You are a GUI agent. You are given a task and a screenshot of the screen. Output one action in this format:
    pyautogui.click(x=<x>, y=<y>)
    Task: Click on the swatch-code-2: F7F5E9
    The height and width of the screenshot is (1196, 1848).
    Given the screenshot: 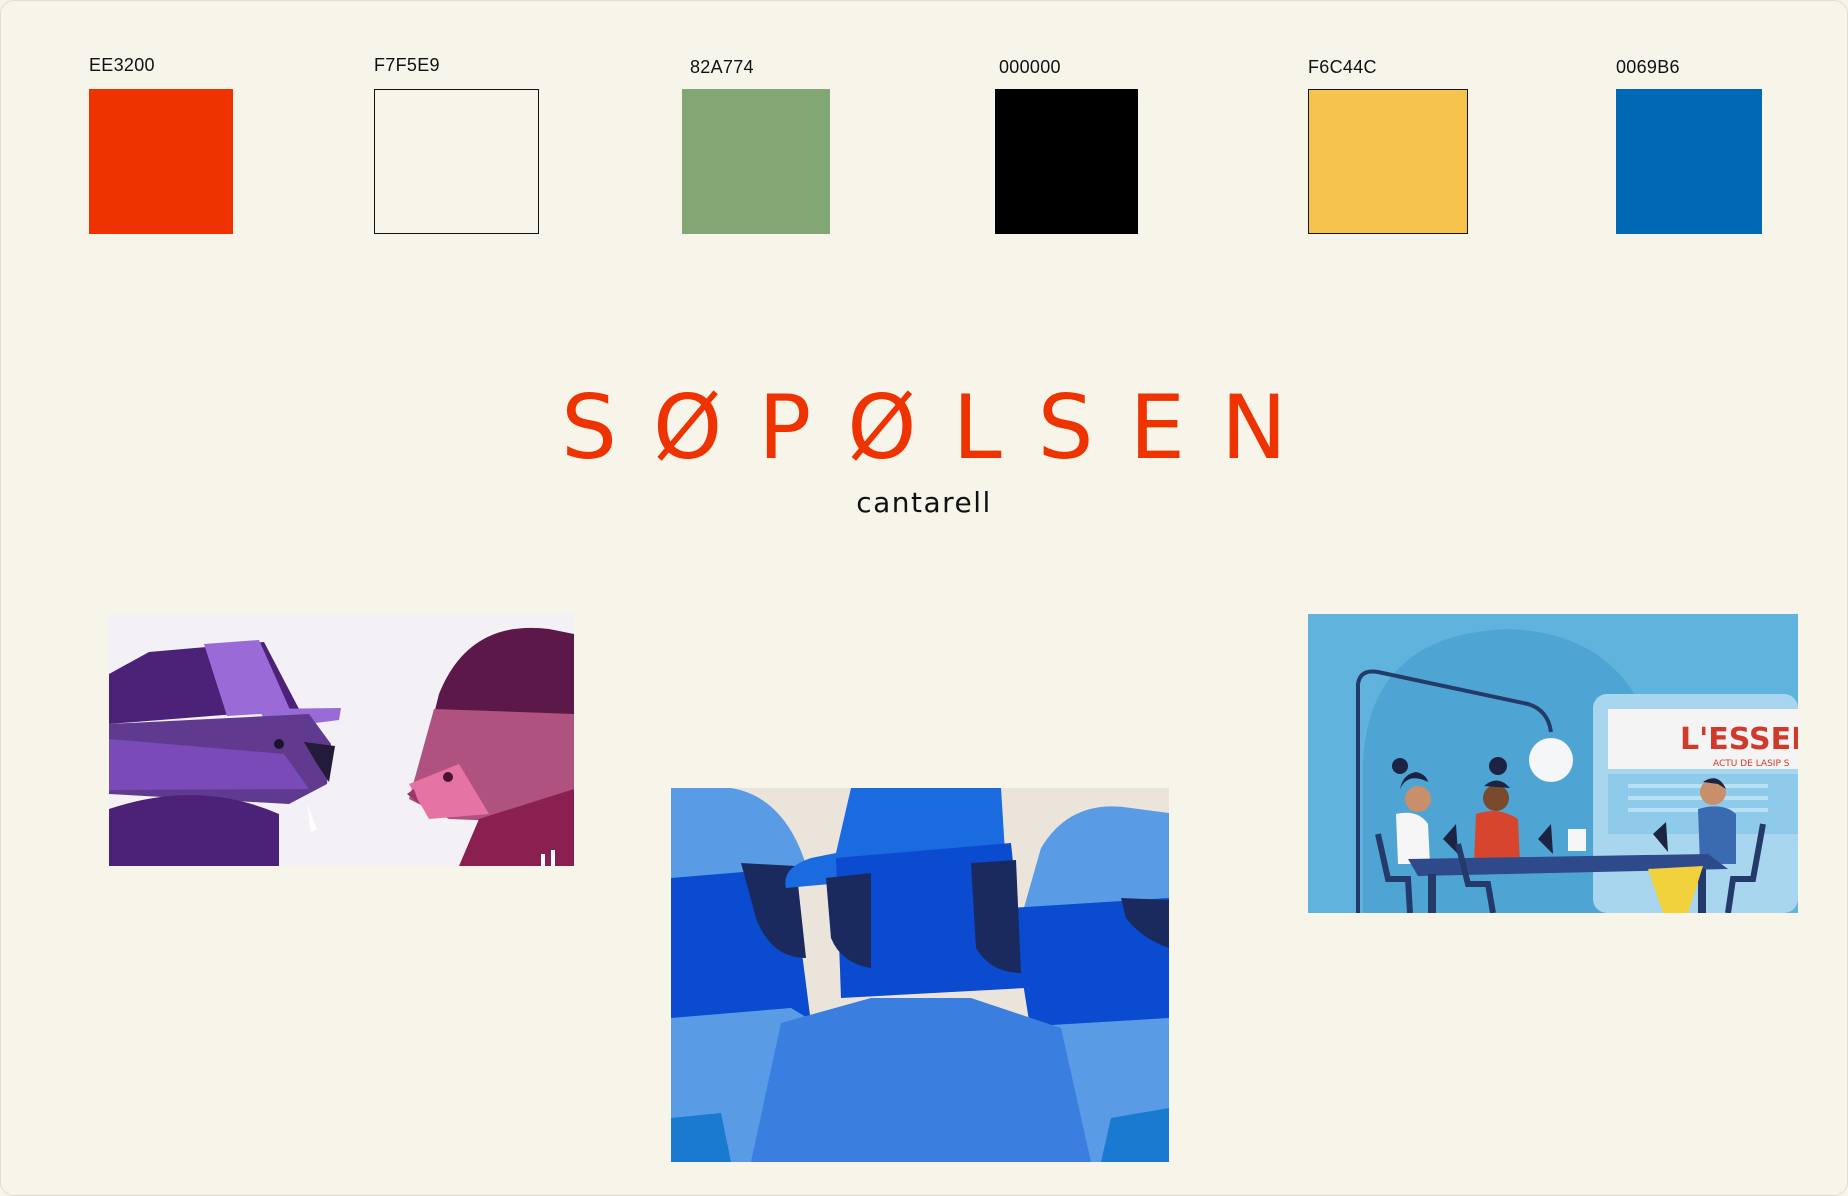 What is the action you would take?
    pyautogui.click(x=407, y=65)
    